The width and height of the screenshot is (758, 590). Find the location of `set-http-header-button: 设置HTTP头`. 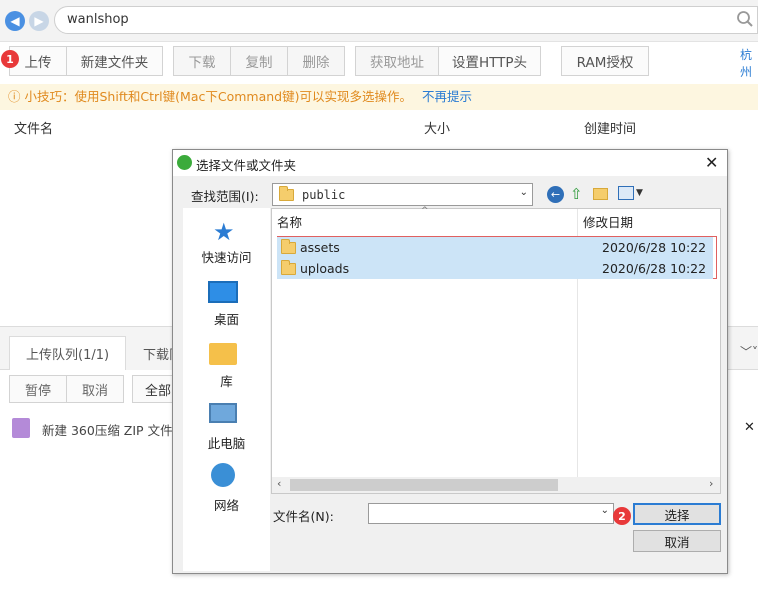

set-http-header-button: 设置HTTP头 is located at coordinates (489, 61).